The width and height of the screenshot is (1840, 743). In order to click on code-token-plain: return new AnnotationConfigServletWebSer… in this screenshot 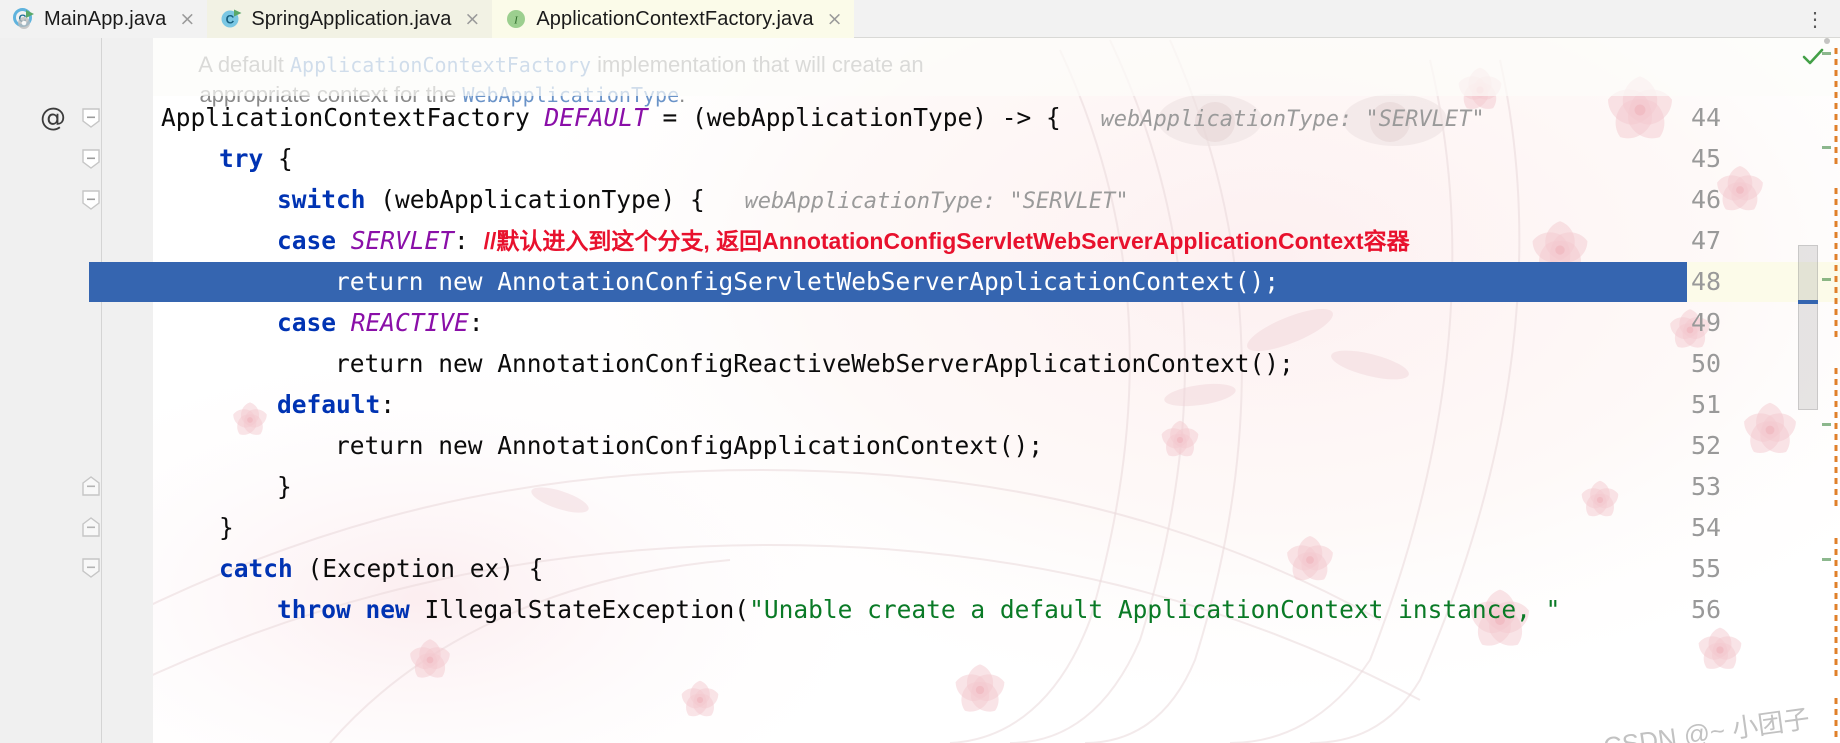, I will do `click(807, 281)`.